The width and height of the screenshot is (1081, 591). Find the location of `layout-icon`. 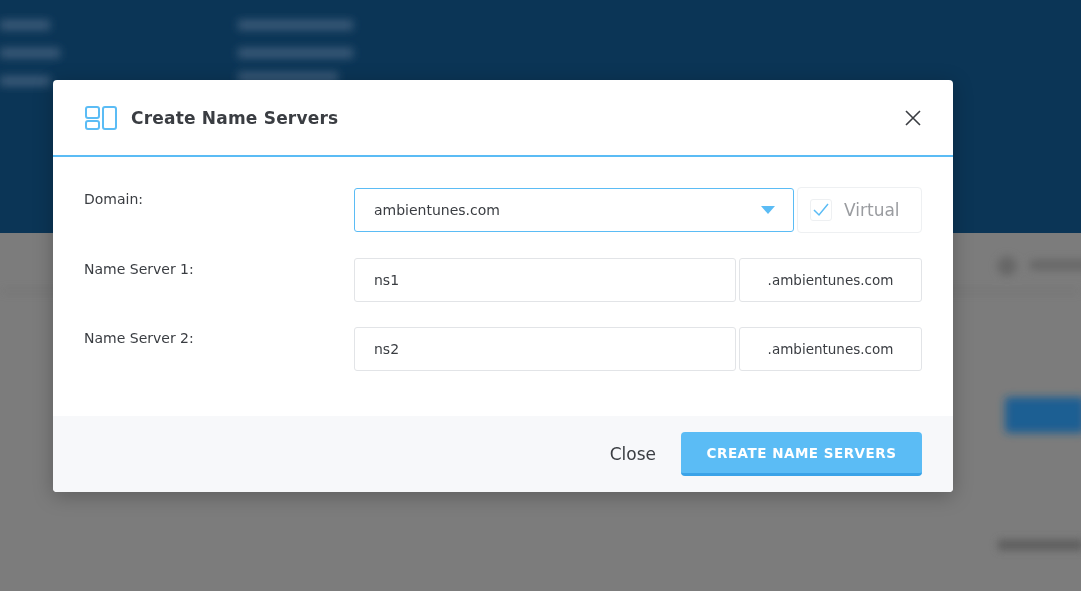

layout-icon is located at coordinates (101, 117).